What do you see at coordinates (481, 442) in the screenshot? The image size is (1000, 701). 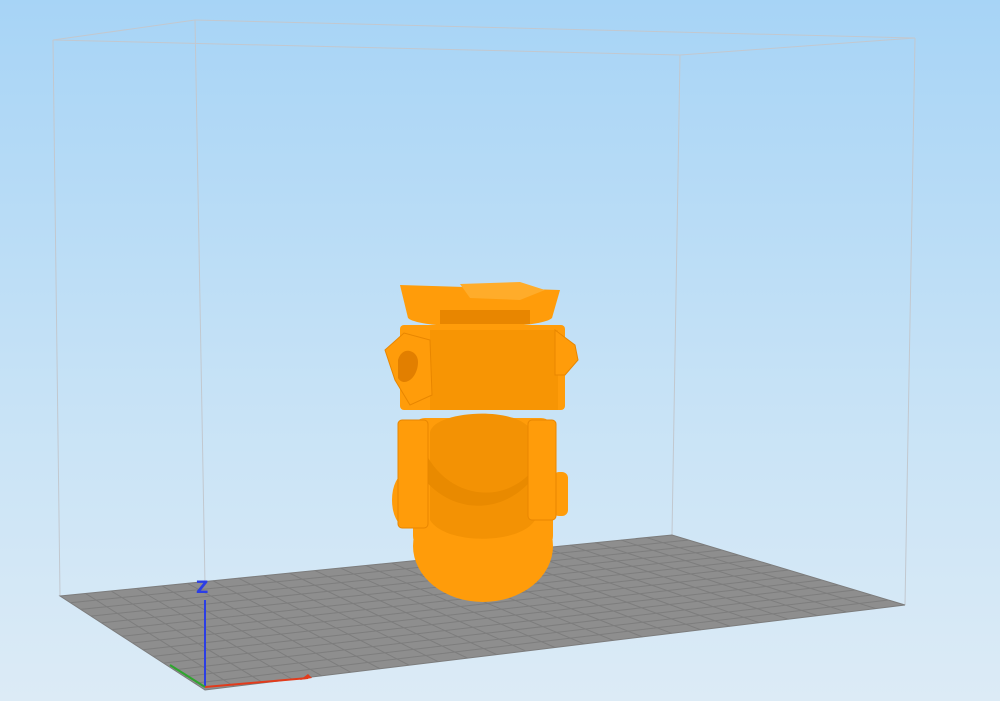 I see `model` at bounding box center [481, 442].